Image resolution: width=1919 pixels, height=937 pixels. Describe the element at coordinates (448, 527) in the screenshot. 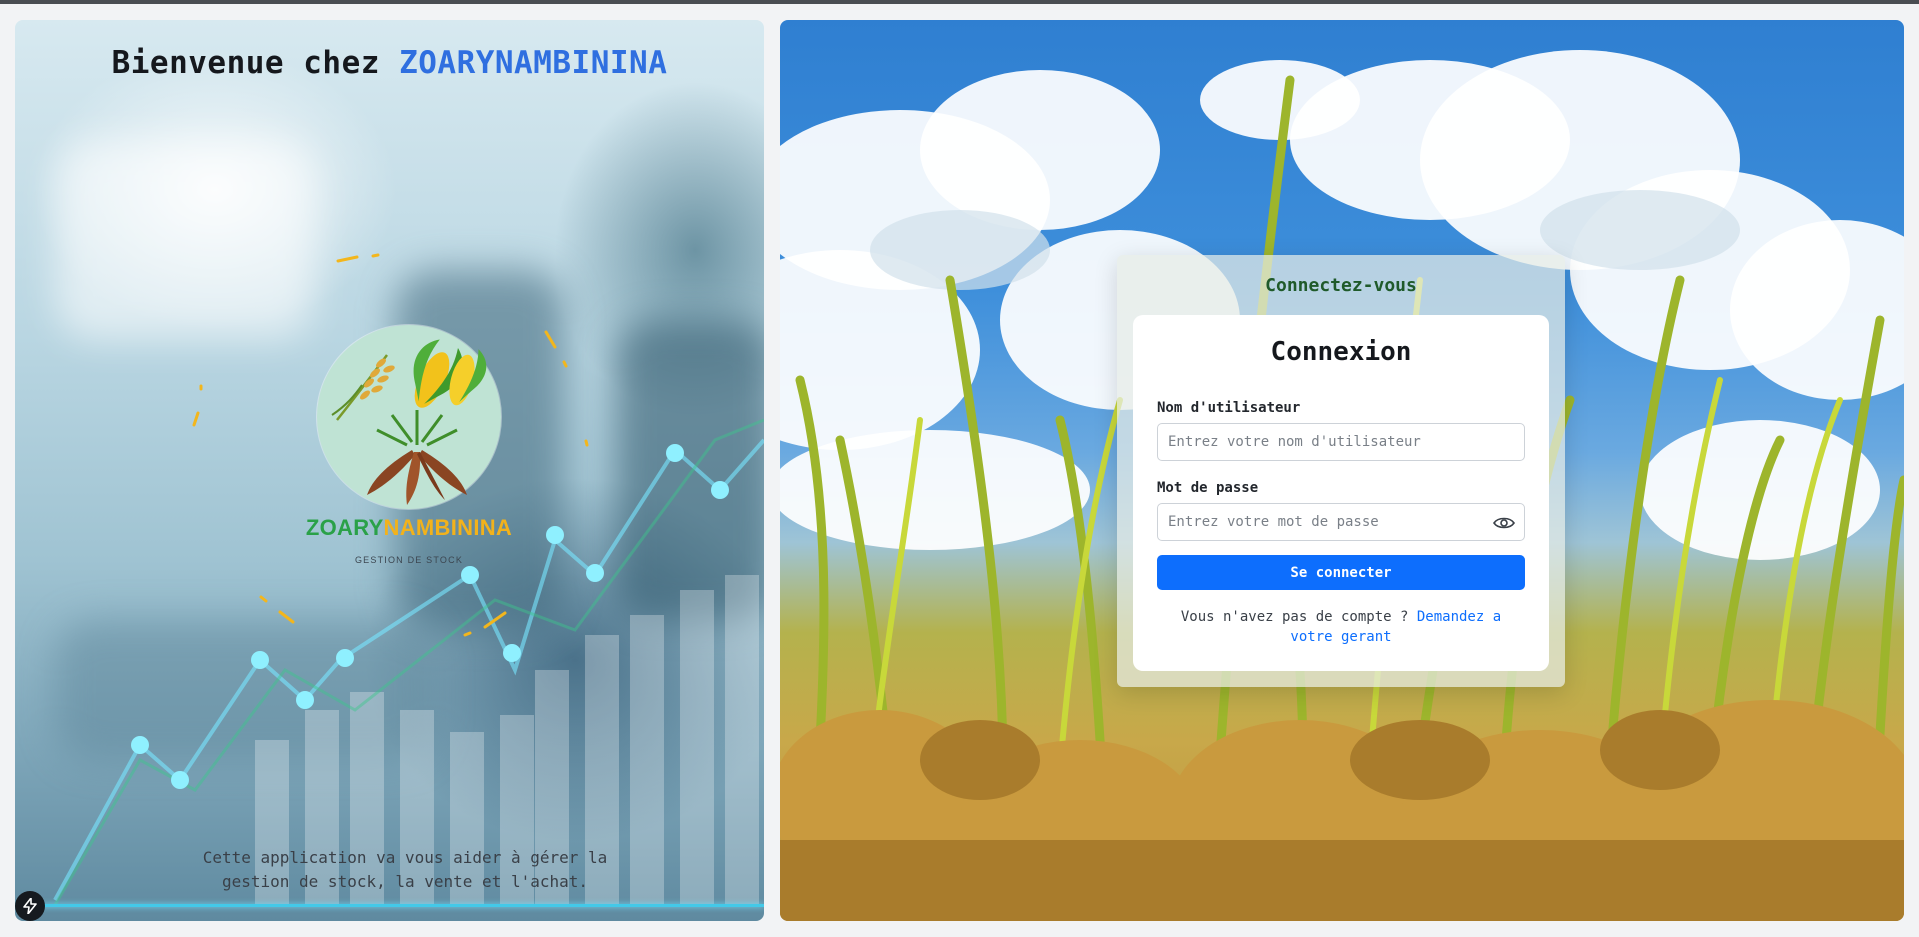

I see `logo-name-part2: NAMBININA` at that location.